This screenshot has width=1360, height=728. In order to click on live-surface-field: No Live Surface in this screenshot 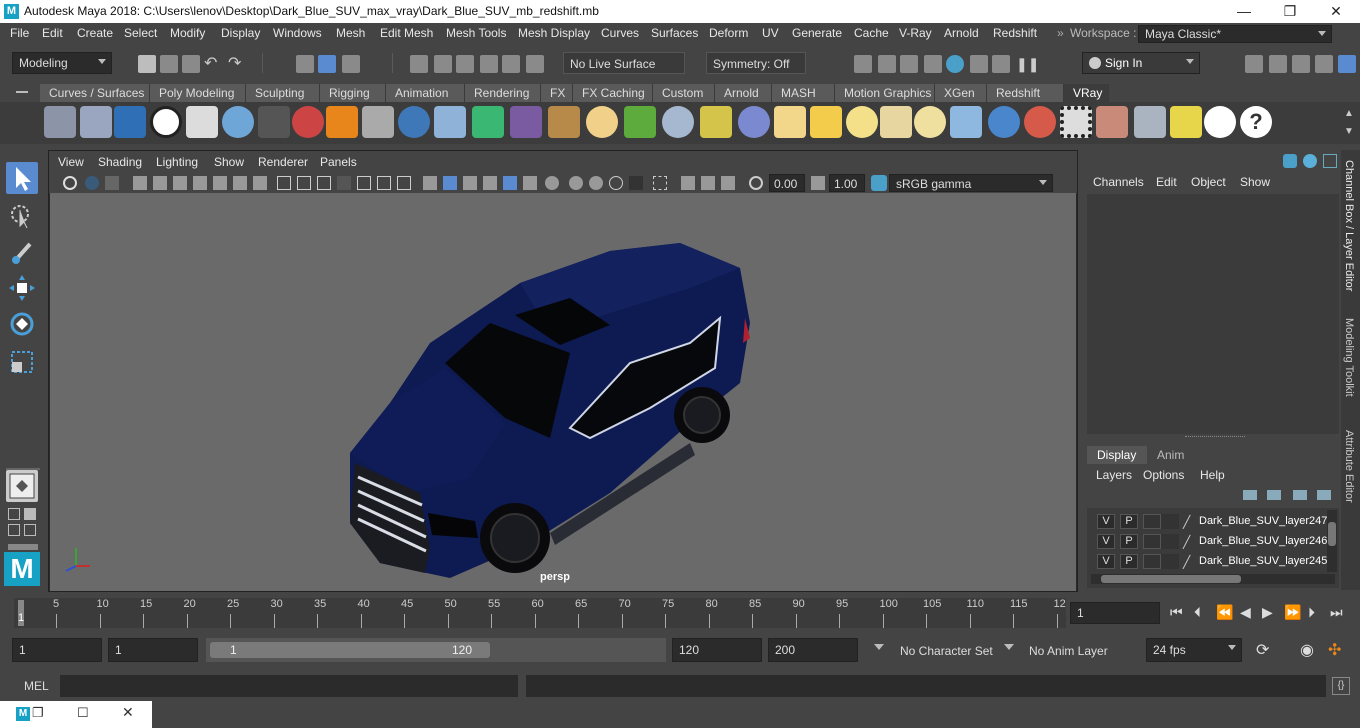, I will do `click(624, 63)`.